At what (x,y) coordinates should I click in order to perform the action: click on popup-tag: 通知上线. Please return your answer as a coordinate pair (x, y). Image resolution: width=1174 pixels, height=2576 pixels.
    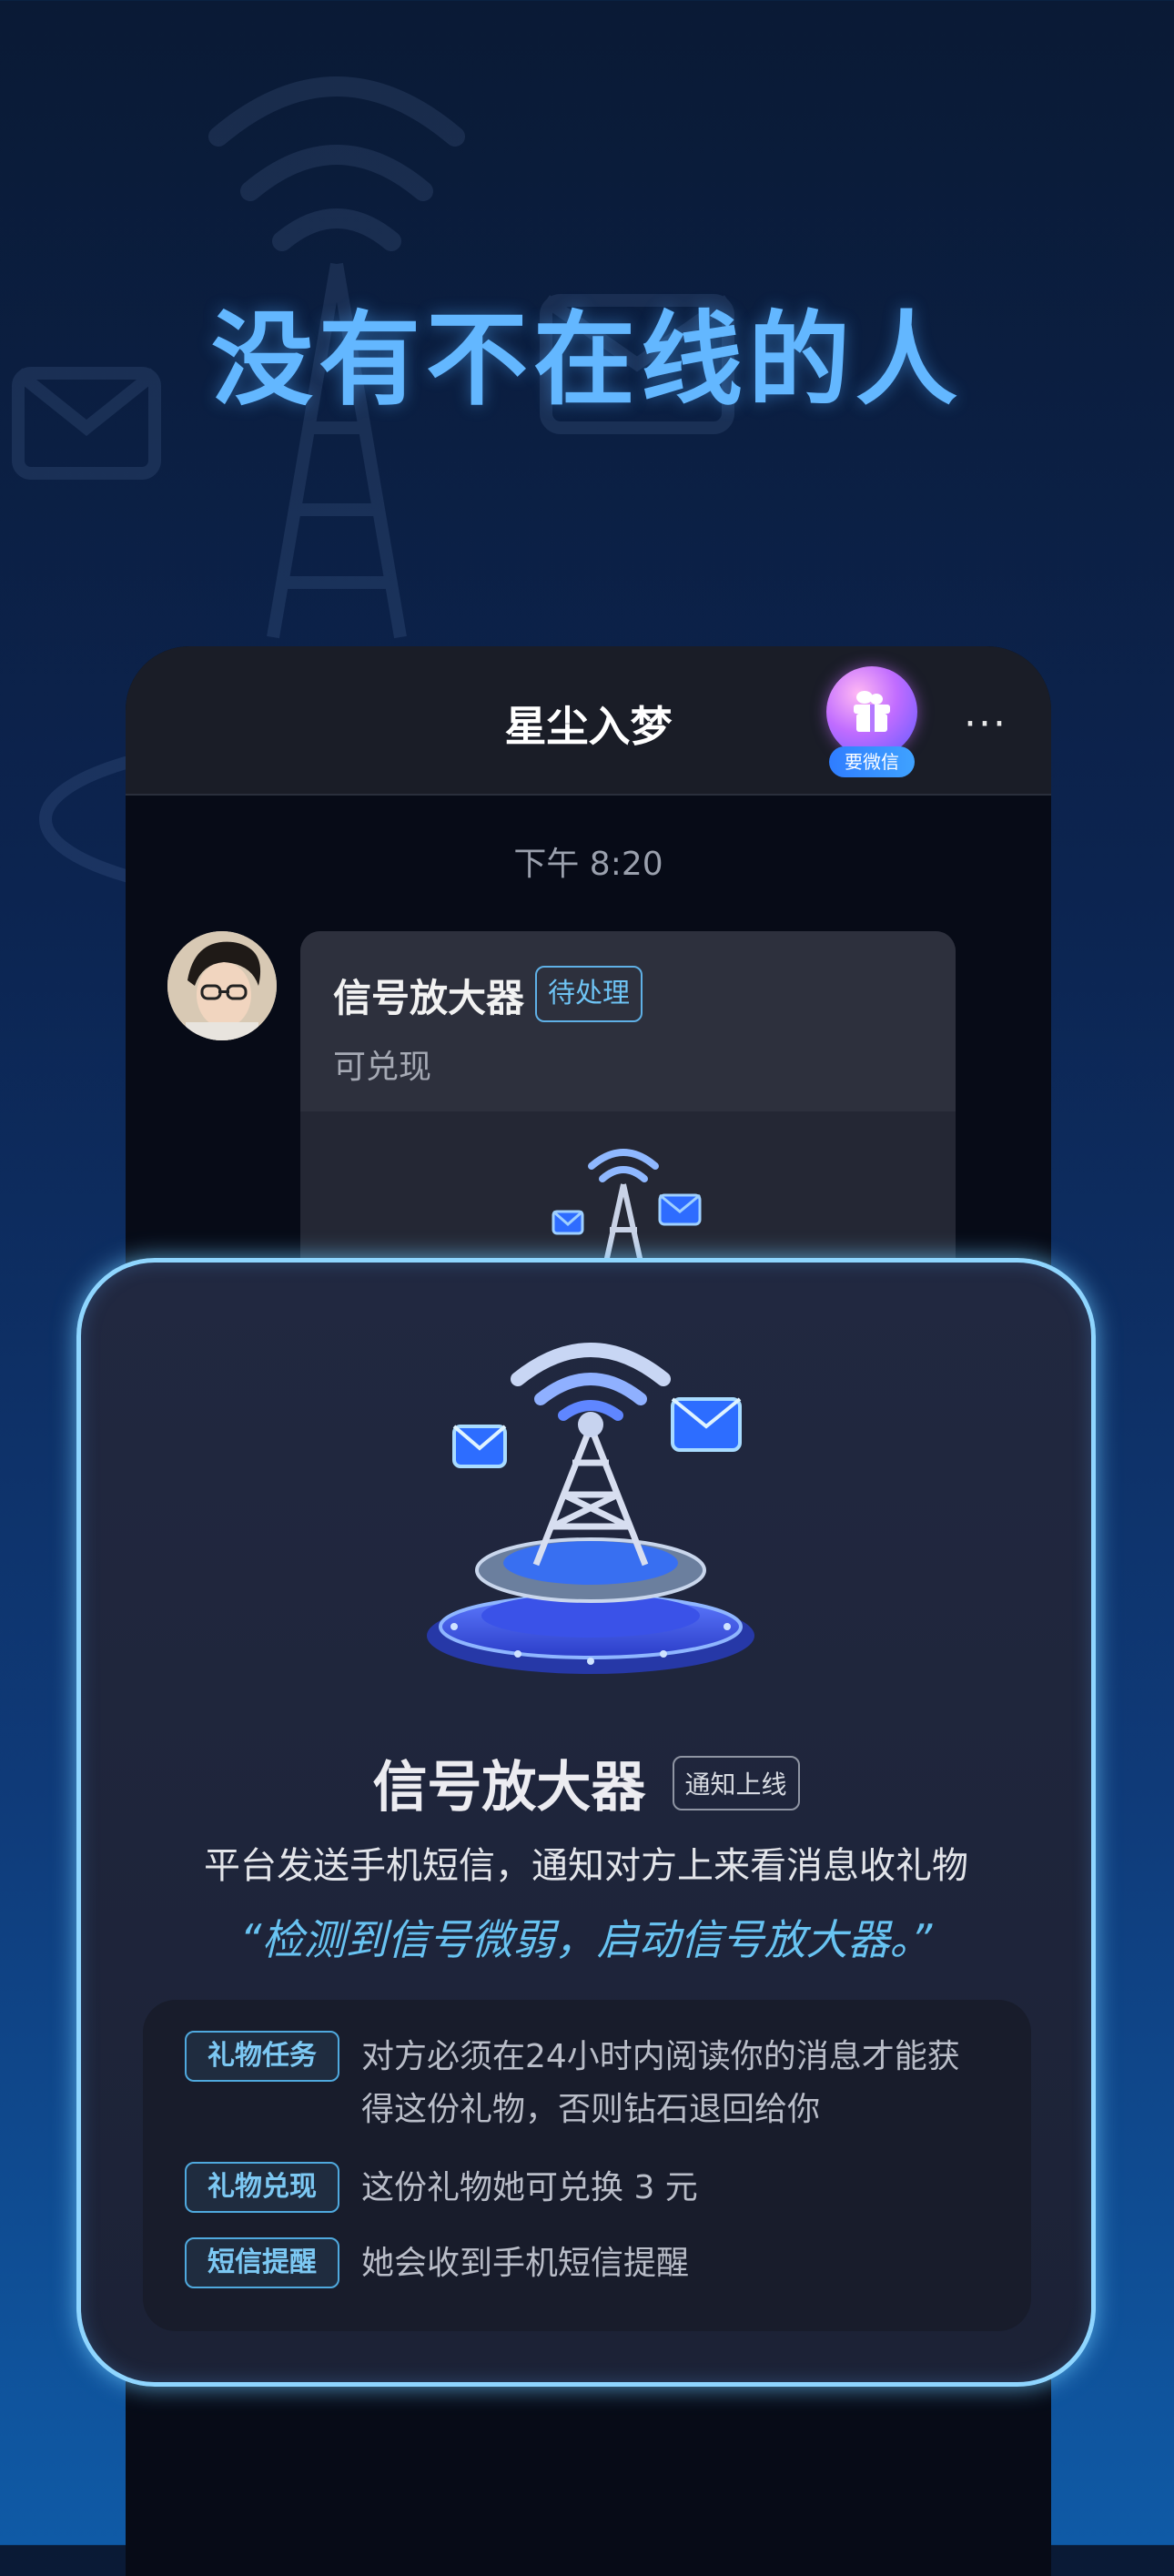
    Looking at the image, I should click on (736, 1782).